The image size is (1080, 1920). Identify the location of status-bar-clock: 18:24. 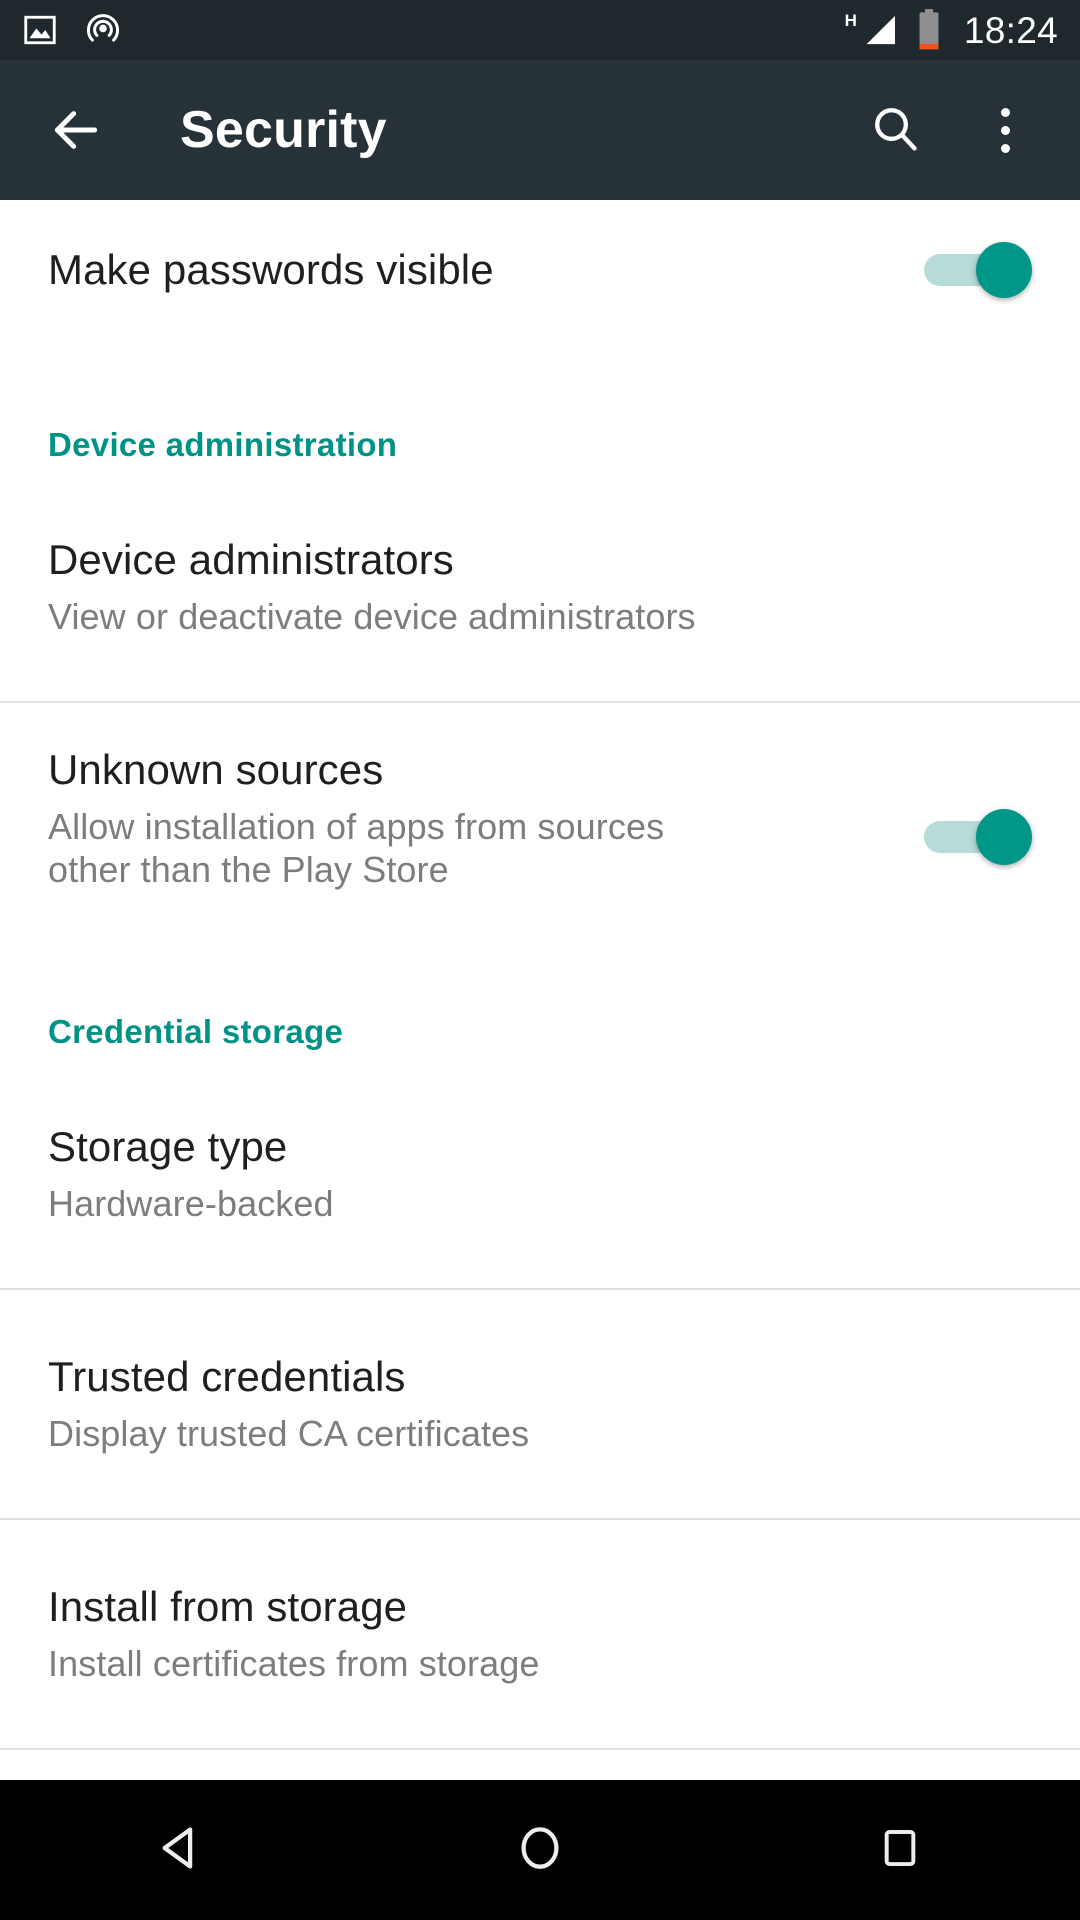
(1010, 30).